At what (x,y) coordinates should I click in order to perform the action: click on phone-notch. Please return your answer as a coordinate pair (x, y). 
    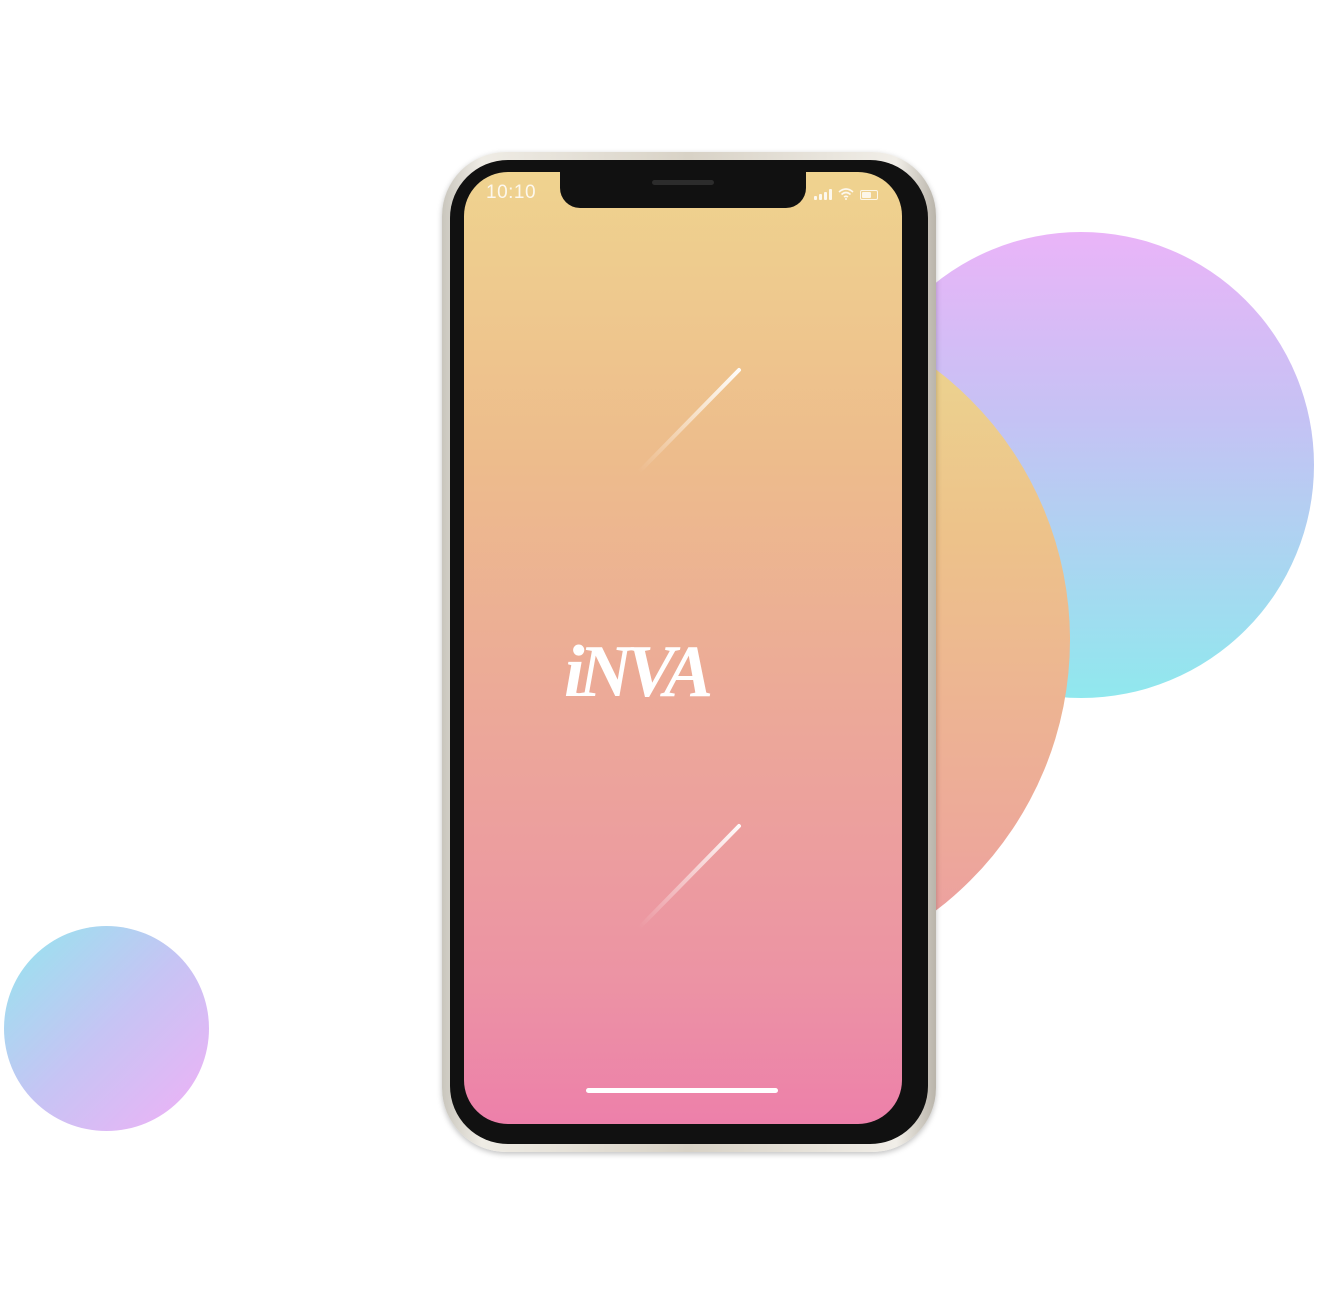
    Looking at the image, I should click on (683, 190).